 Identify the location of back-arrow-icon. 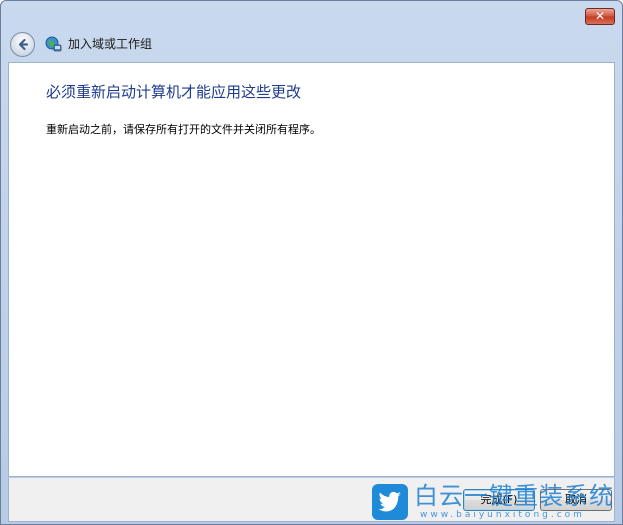
(23, 44).